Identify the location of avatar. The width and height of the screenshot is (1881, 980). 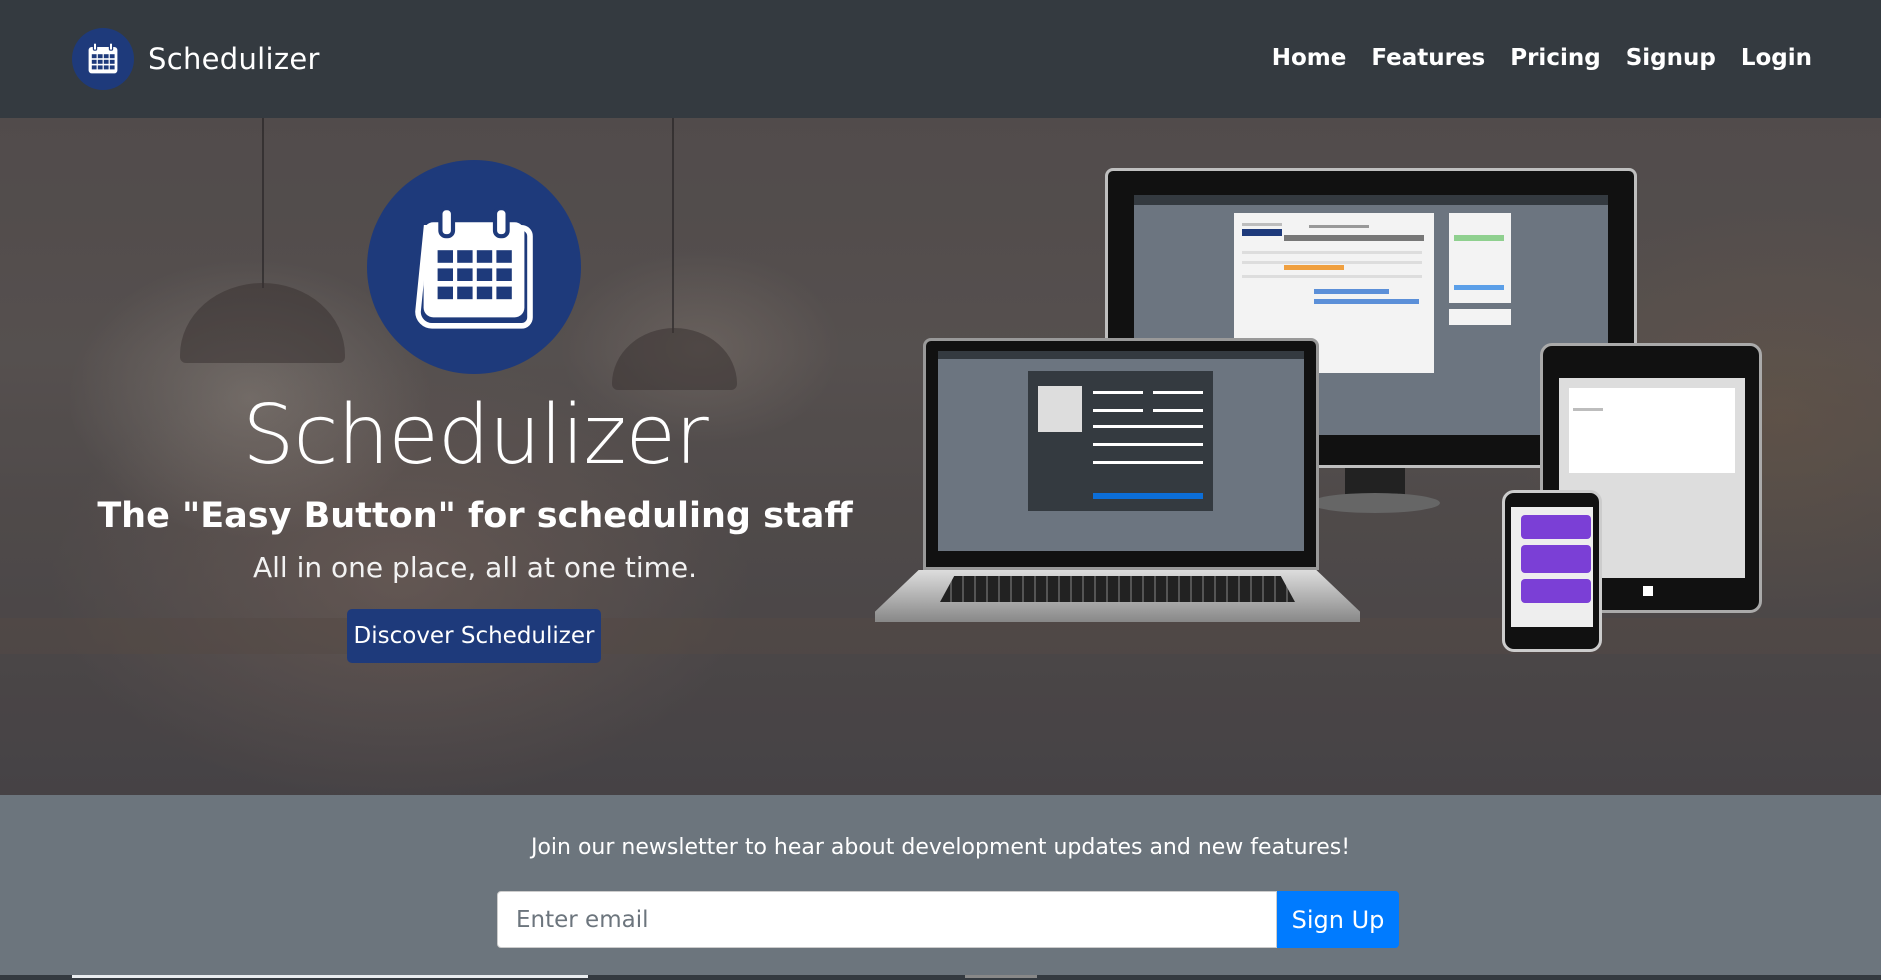
(1060, 409).